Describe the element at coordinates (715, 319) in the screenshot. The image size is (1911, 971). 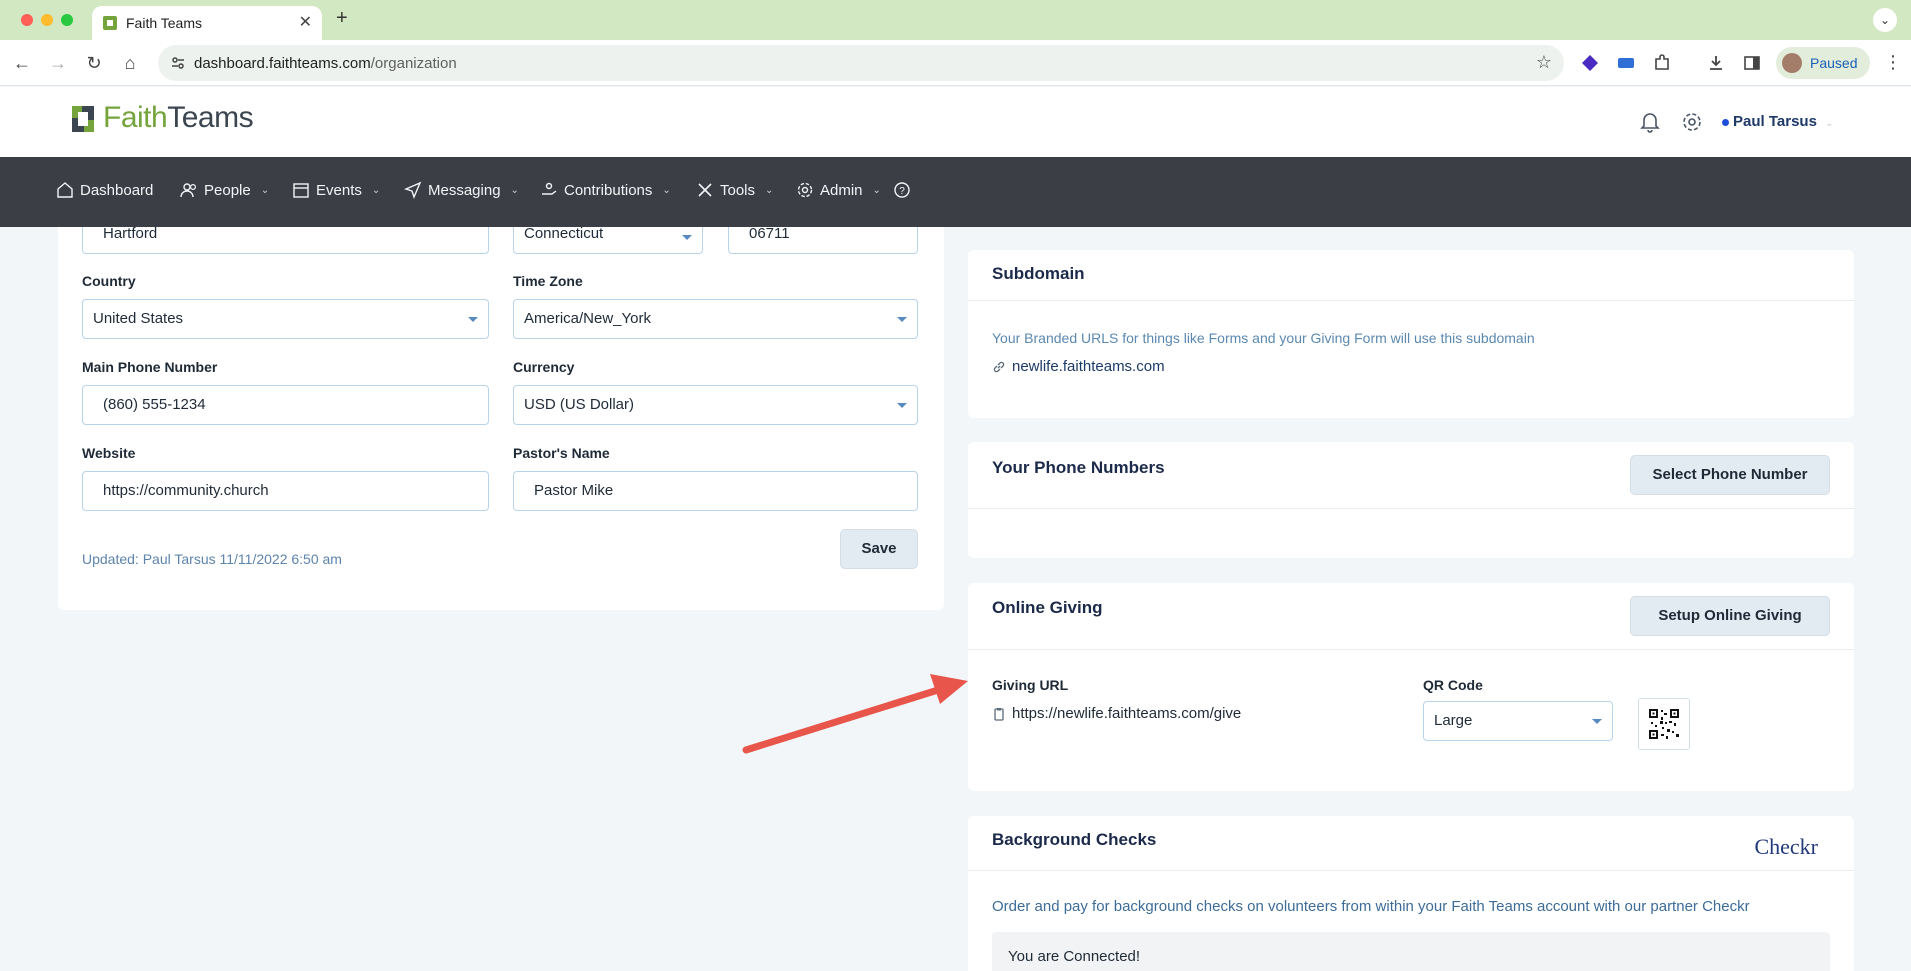
I see `timezone-select: America/New_York` at that location.